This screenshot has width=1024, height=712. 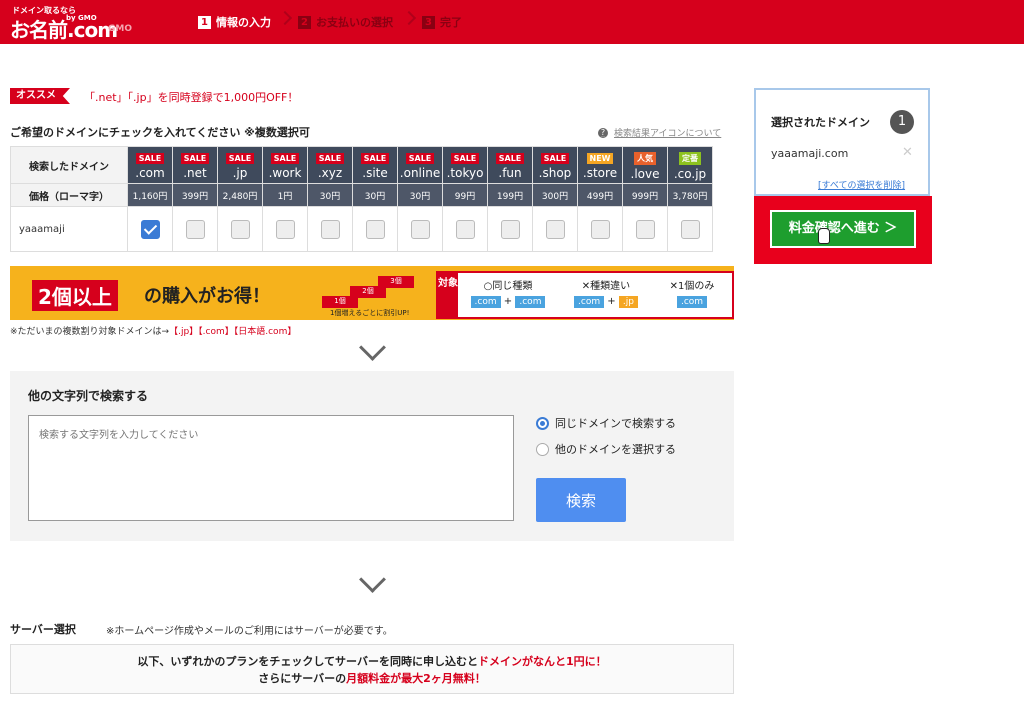 What do you see at coordinates (420, 229) in the screenshot?
I see `domain-checkbox-online` at bounding box center [420, 229].